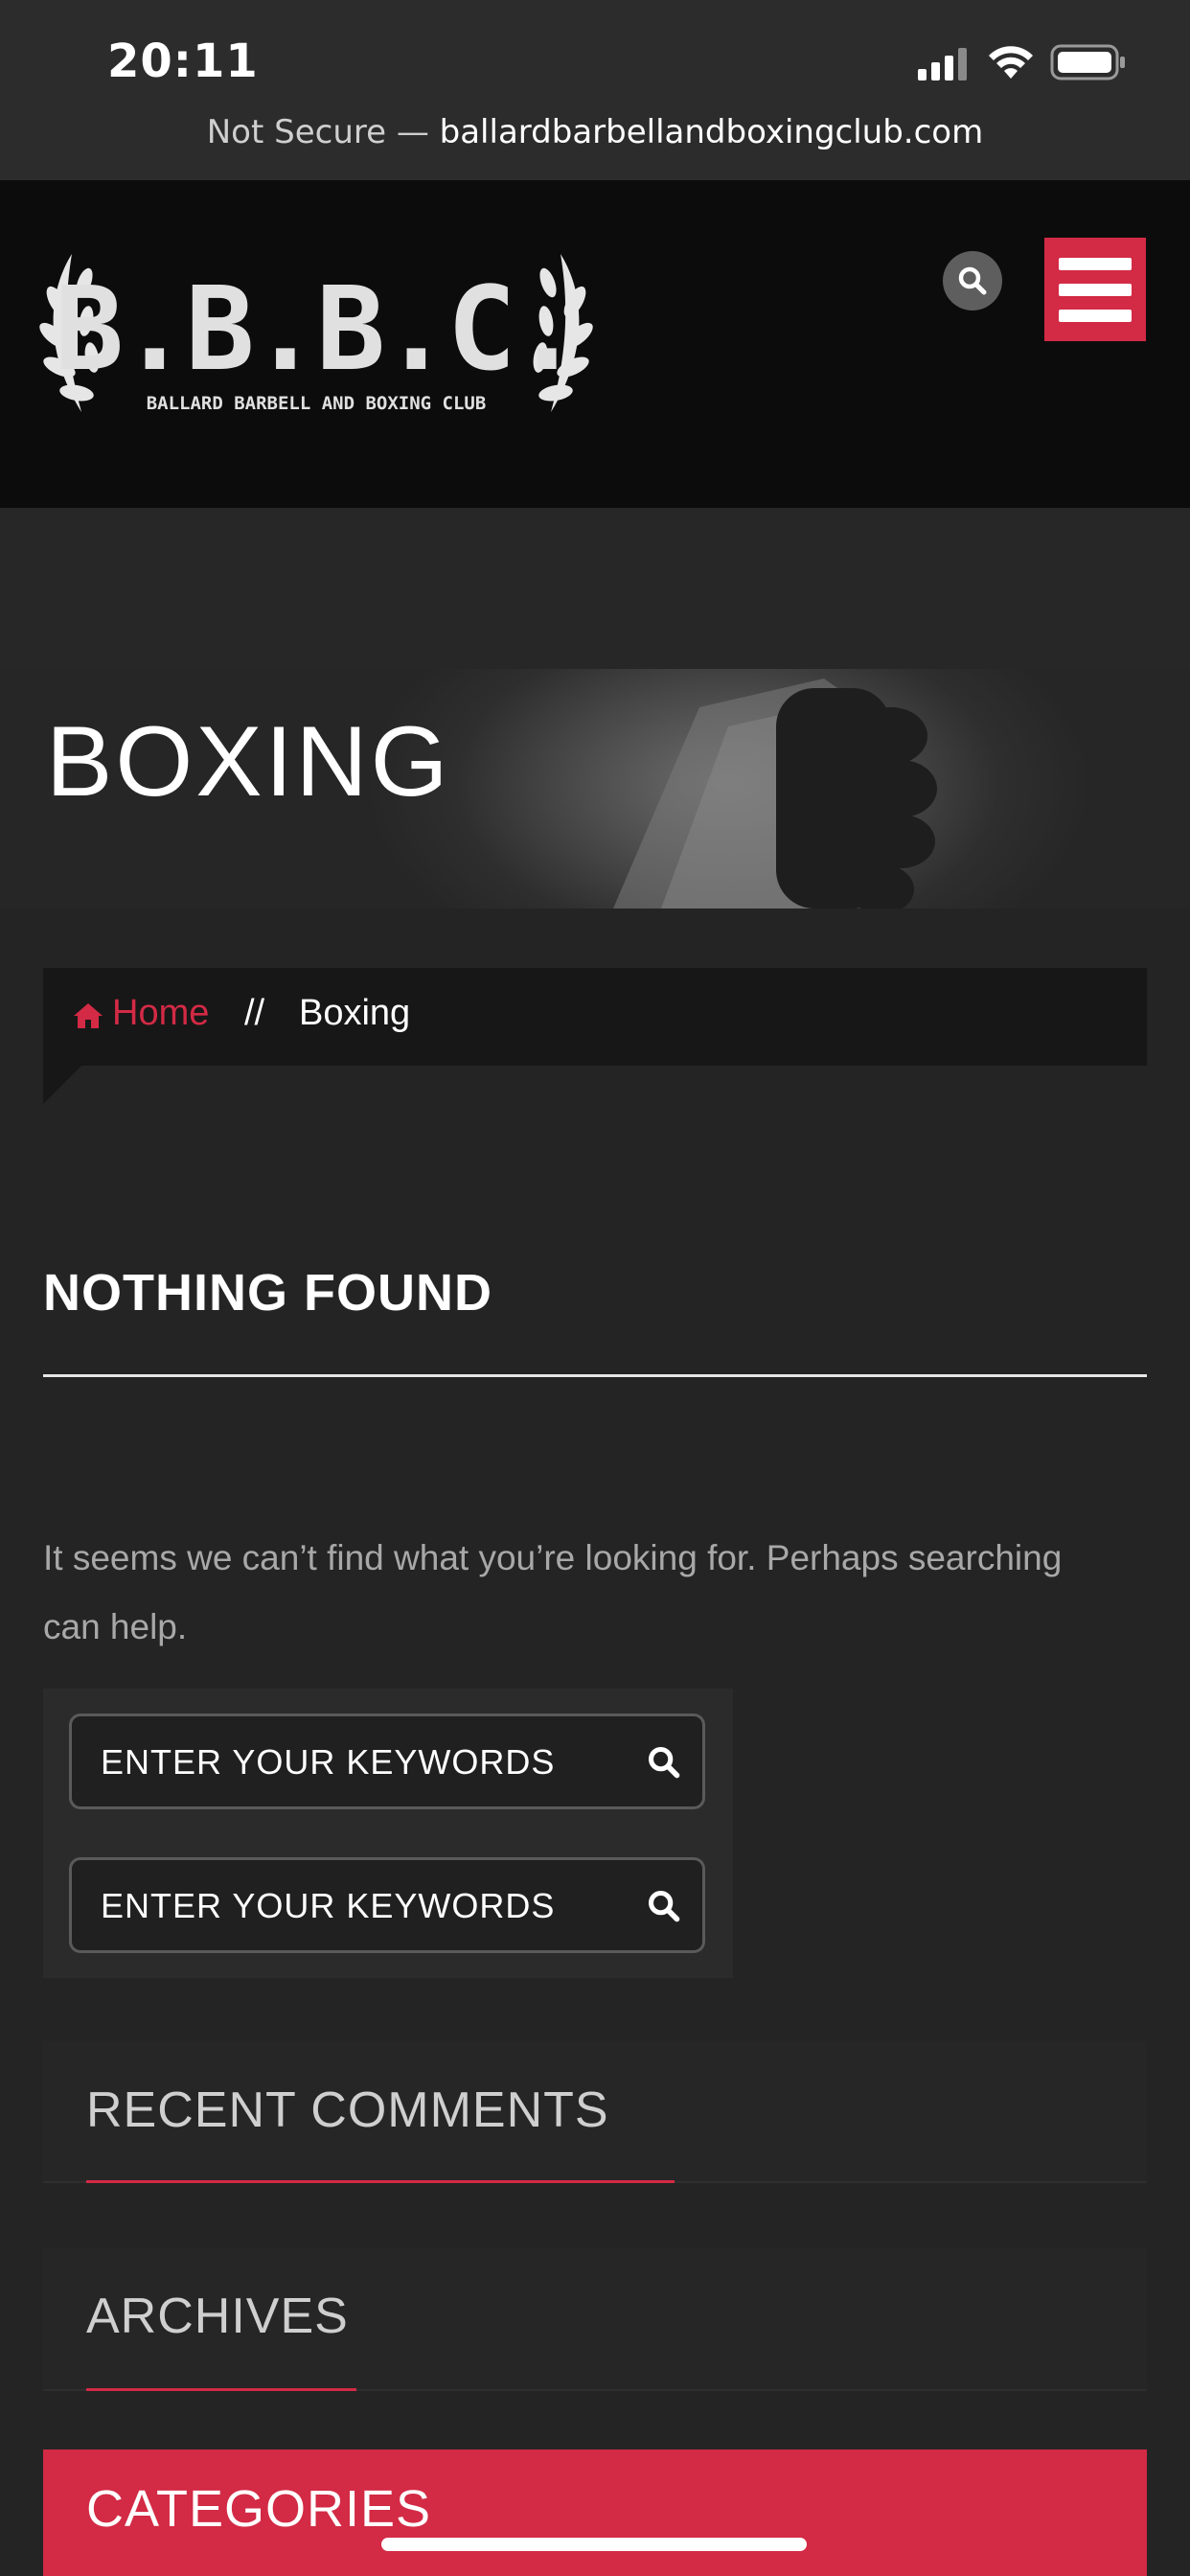  Describe the element at coordinates (943, 64) in the screenshot. I see `signal-icon` at that location.